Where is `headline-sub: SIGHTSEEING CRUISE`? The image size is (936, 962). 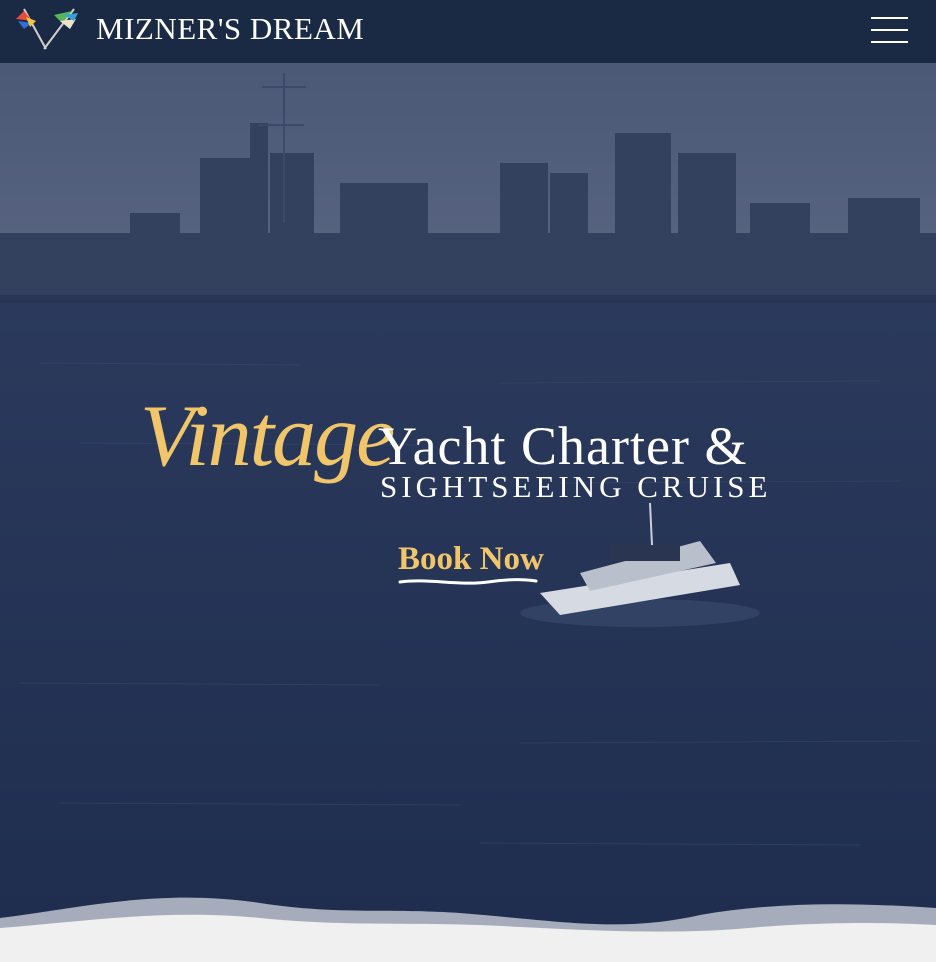
headline-sub: SIGHTSEEING CRUISE is located at coordinates (576, 486).